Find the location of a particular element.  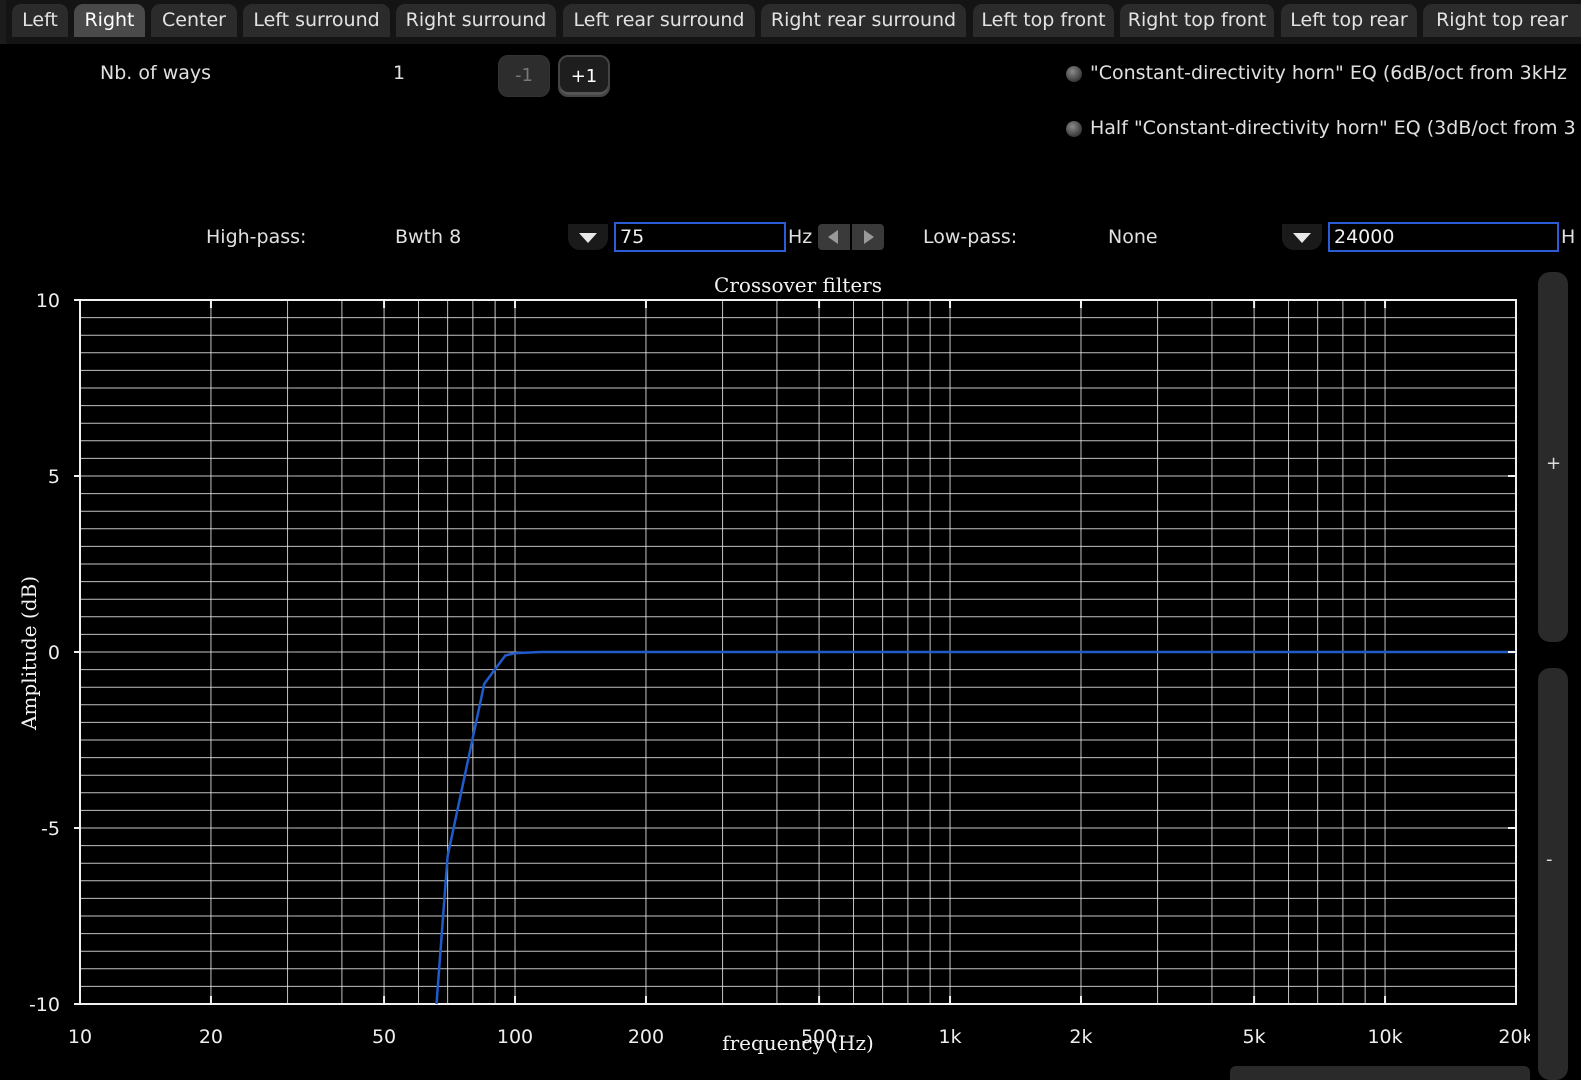

tab-center: Center is located at coordinates (194, 20).